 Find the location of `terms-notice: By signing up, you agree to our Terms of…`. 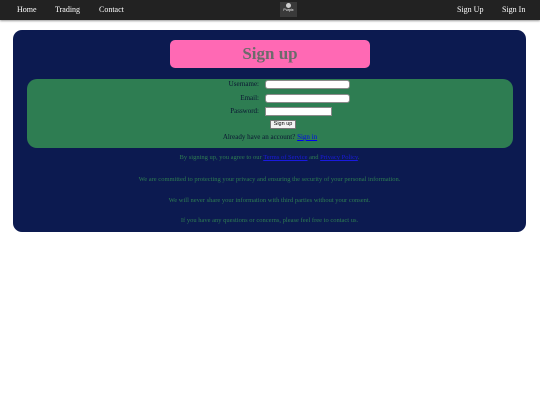

terms-notice: By signing up, you agree to our Terms of… is located at coordinates (269, 157).